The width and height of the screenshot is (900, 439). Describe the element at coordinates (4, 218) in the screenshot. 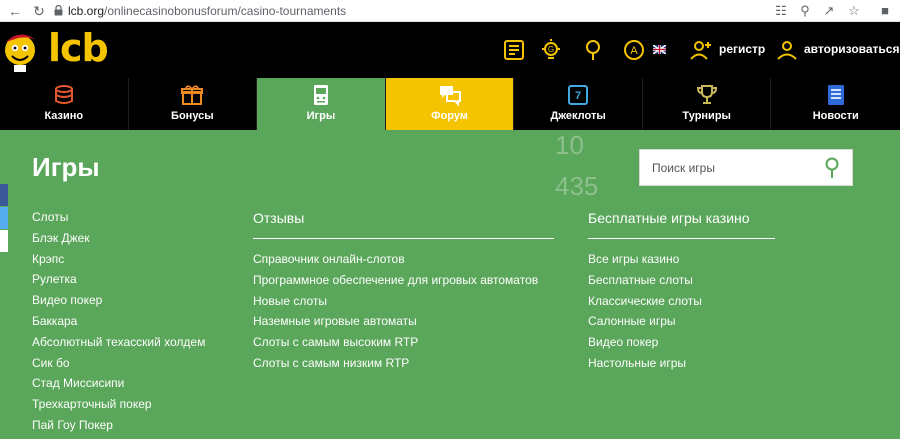

I see `twitter-share-icon` at that location.